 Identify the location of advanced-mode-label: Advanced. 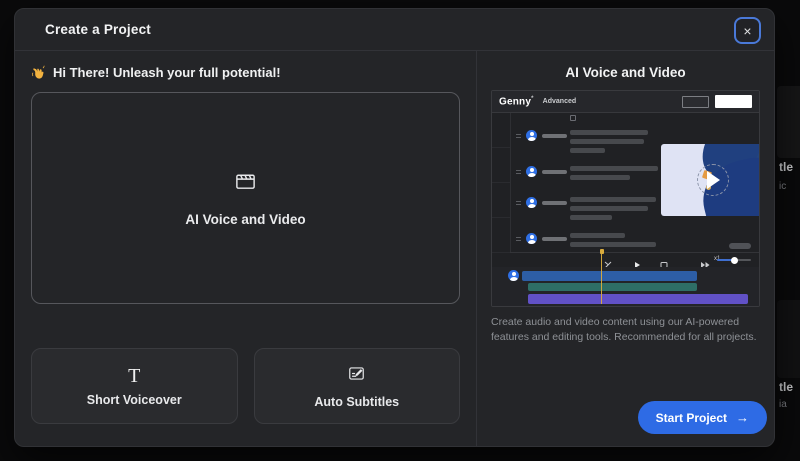
(559, 101).